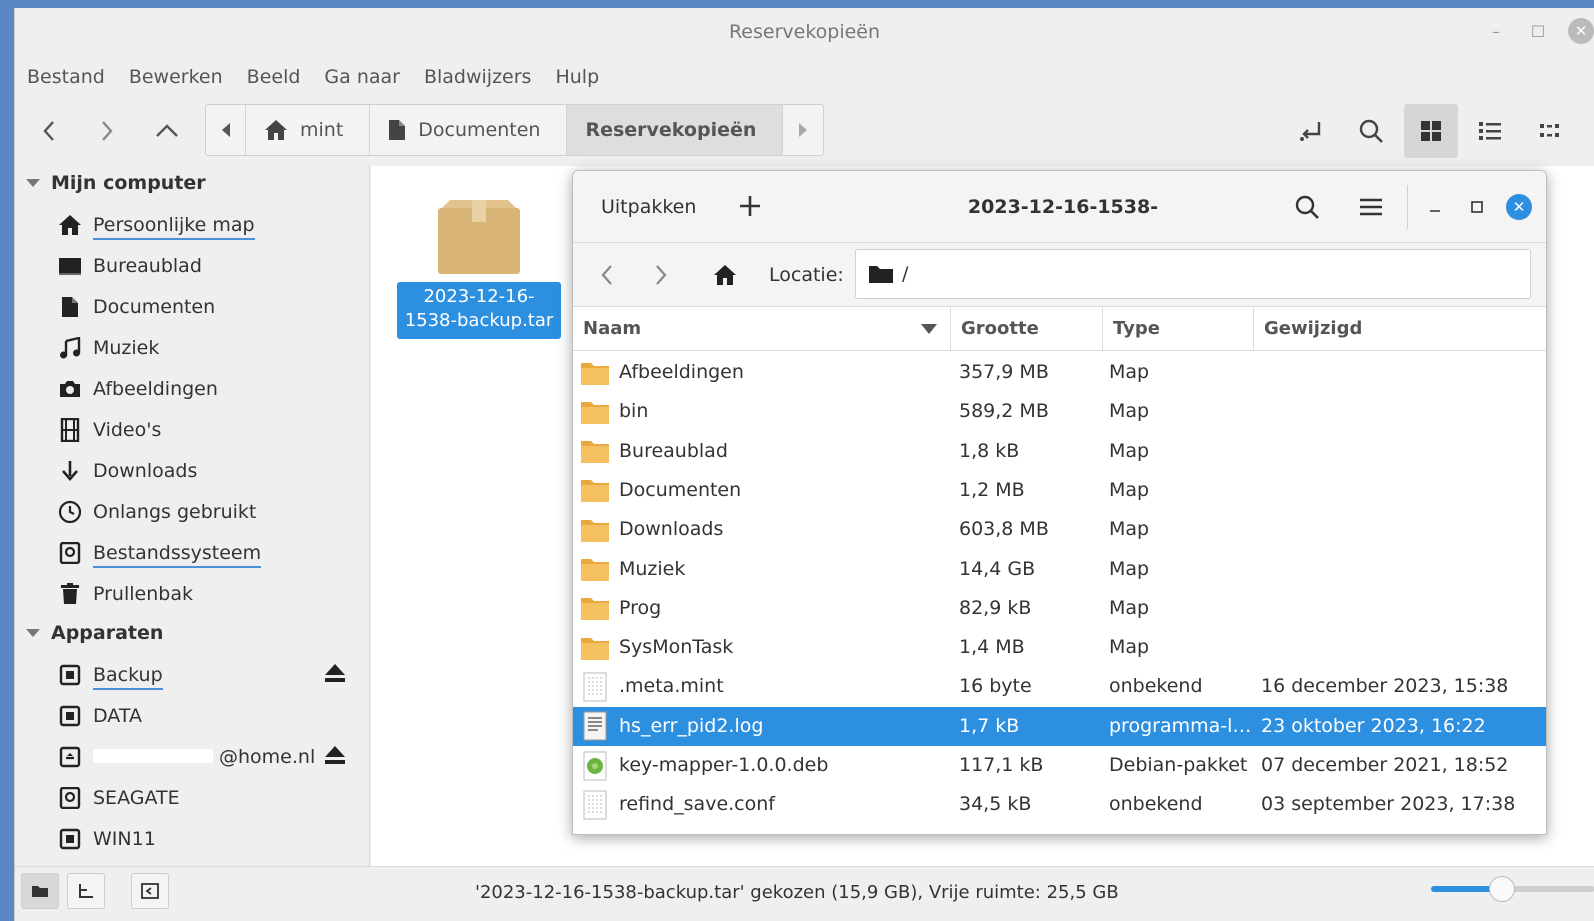  What do you see at coordinates (1059, 372) in the screenshot?
I see `archive-row: Afbeeldingen 357,9 MB Map` at bounding box center [1059, 372].